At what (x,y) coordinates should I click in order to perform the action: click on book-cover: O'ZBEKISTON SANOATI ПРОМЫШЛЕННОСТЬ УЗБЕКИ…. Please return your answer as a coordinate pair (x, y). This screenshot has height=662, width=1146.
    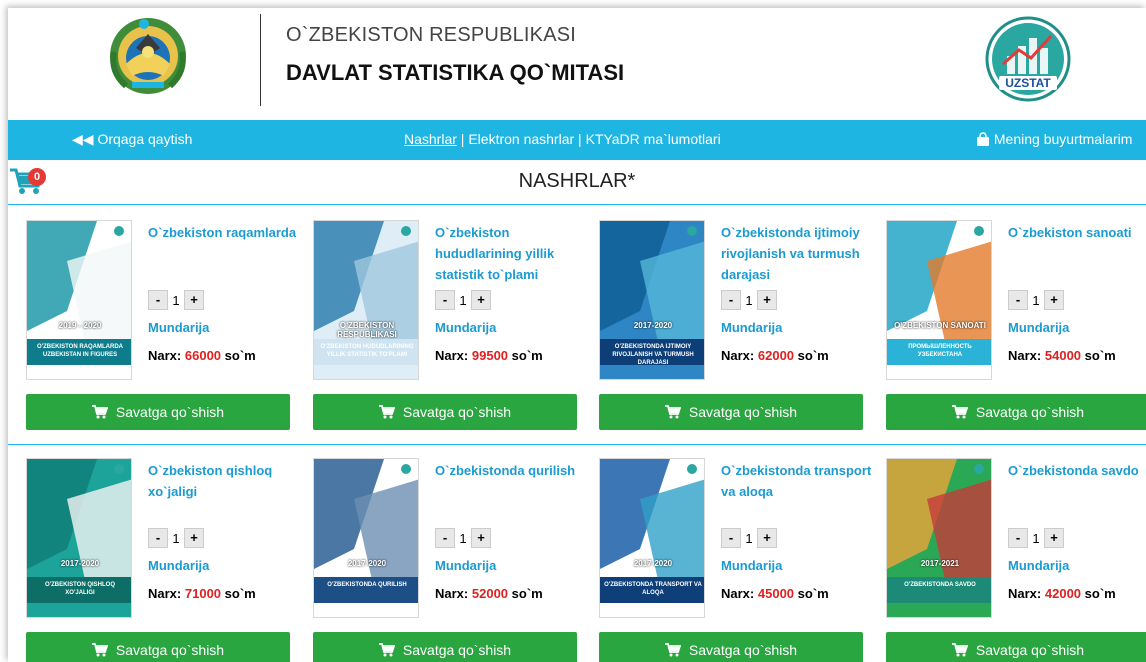
    Looking at the image, I should click on (939, 300).